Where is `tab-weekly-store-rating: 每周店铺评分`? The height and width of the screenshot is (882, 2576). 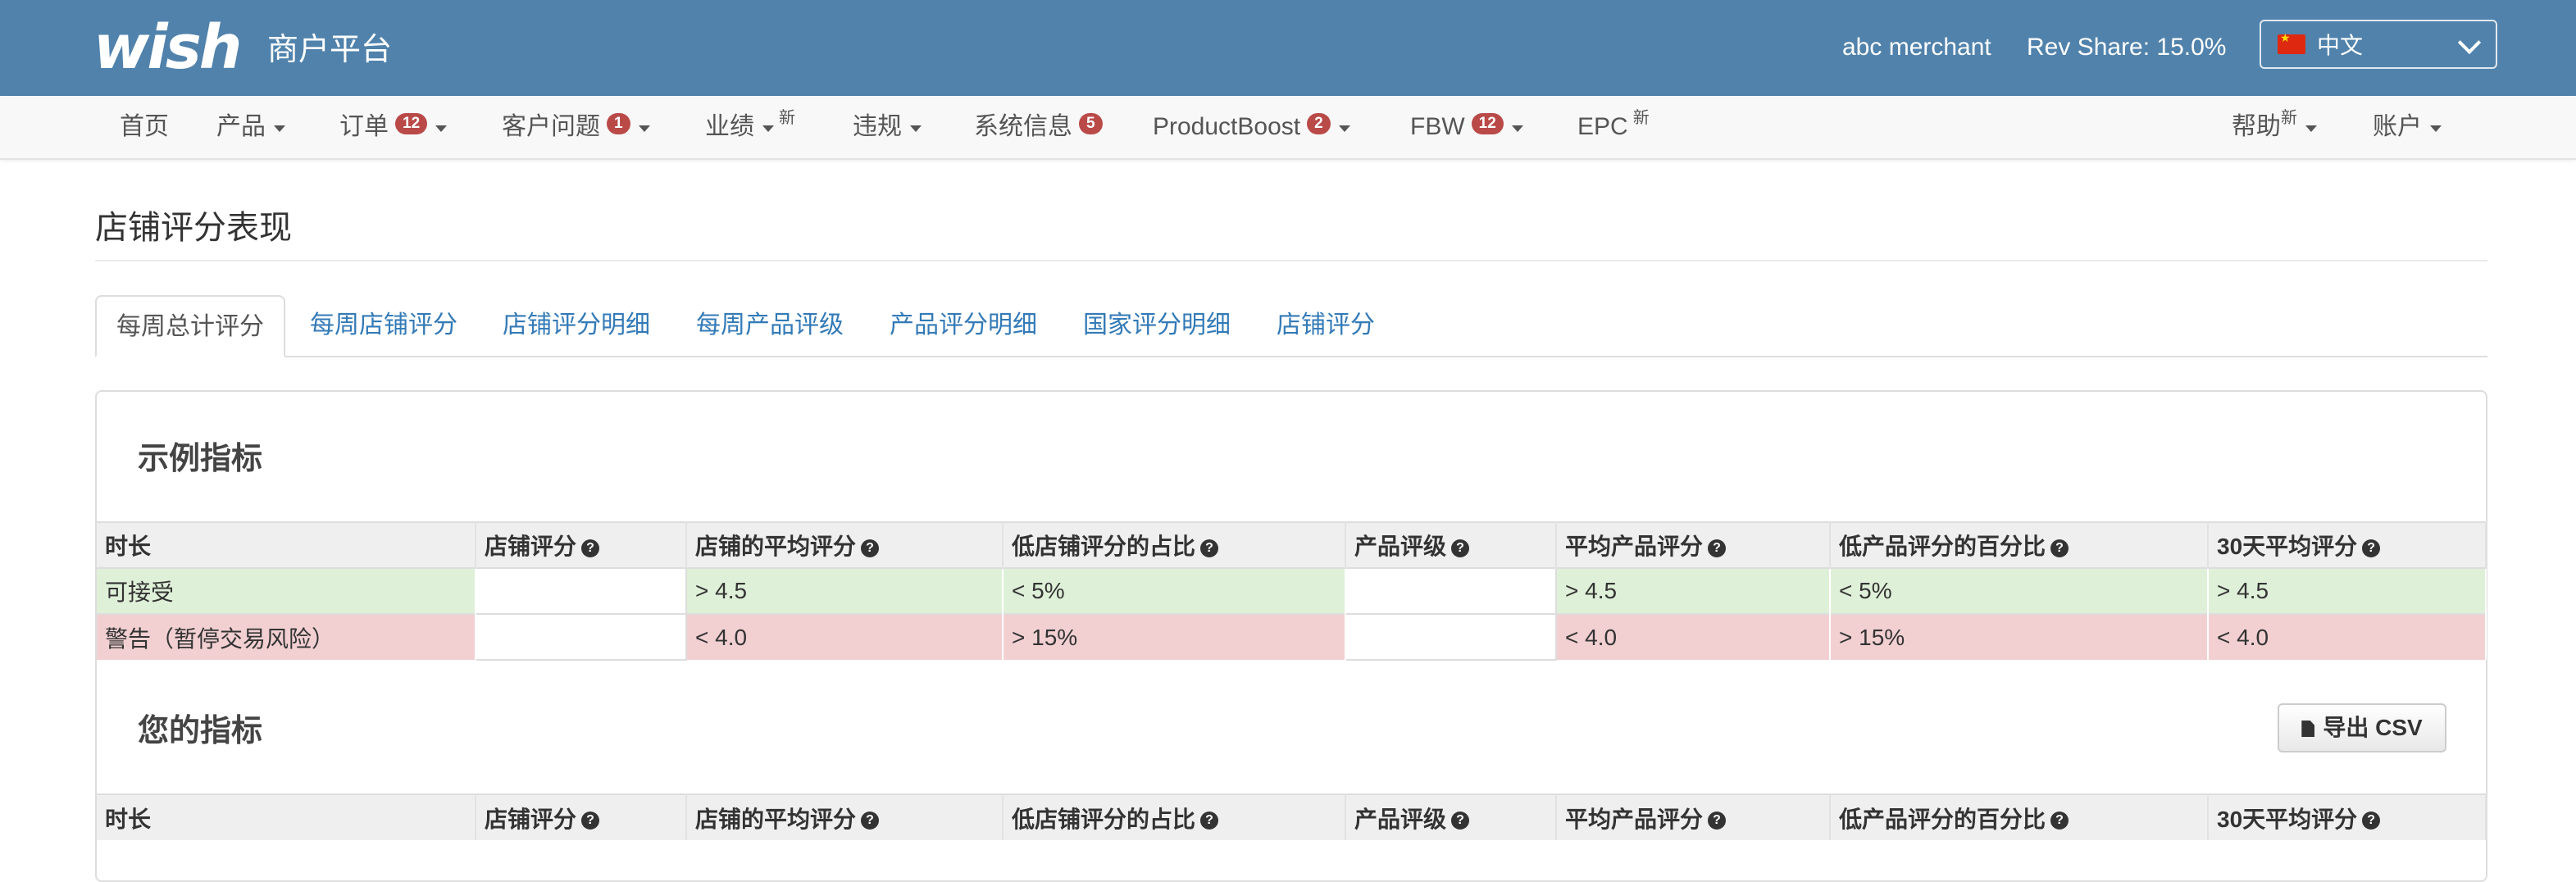
tab-weekly-store-rating: 每周店铺评分 is located at coordinates (384, 325).